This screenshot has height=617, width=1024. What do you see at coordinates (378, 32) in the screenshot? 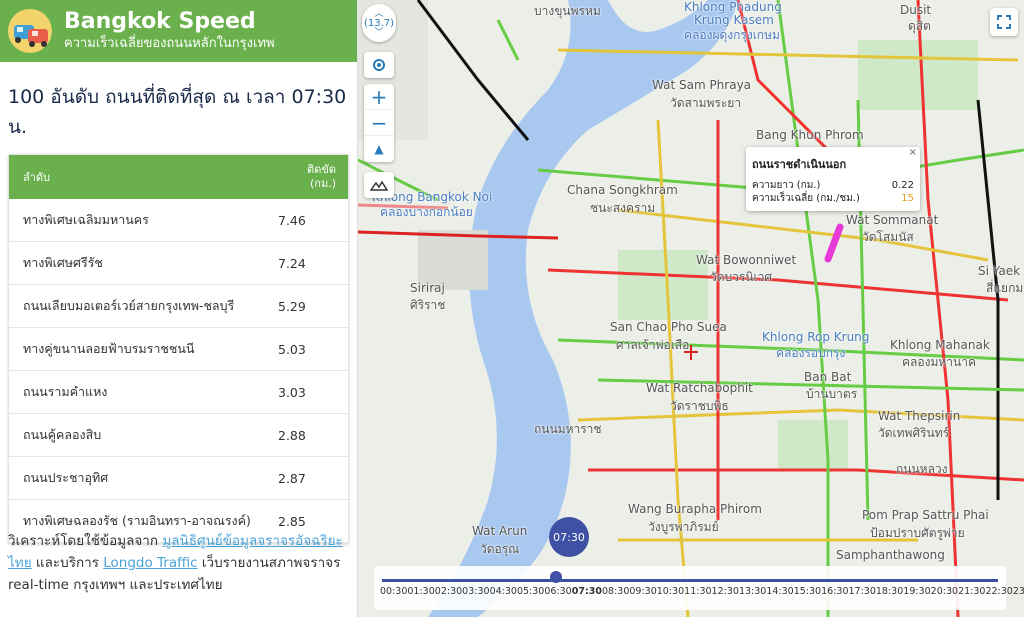
I see `chevron-down-icon: ﹀` at bounding box center [378, 32].